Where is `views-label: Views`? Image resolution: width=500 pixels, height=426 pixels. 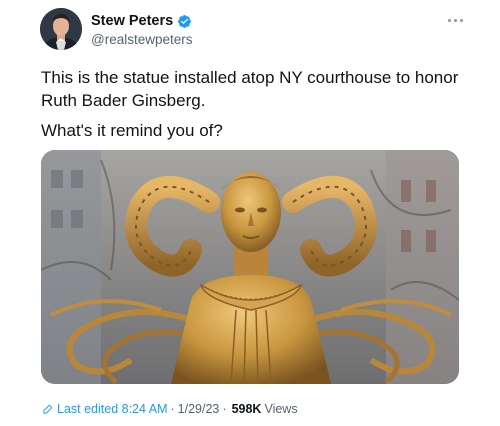
views-label: Views is located at coordinates (281, 409).